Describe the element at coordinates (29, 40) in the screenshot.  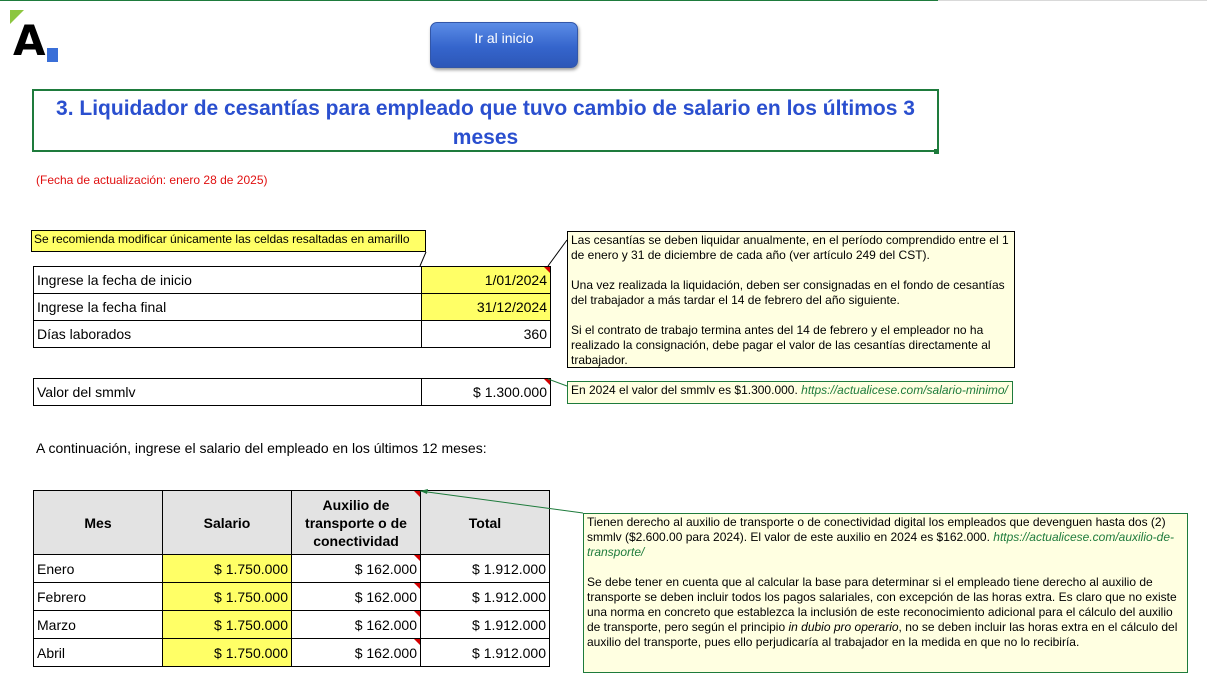
I see `svg-text: A` at that location.